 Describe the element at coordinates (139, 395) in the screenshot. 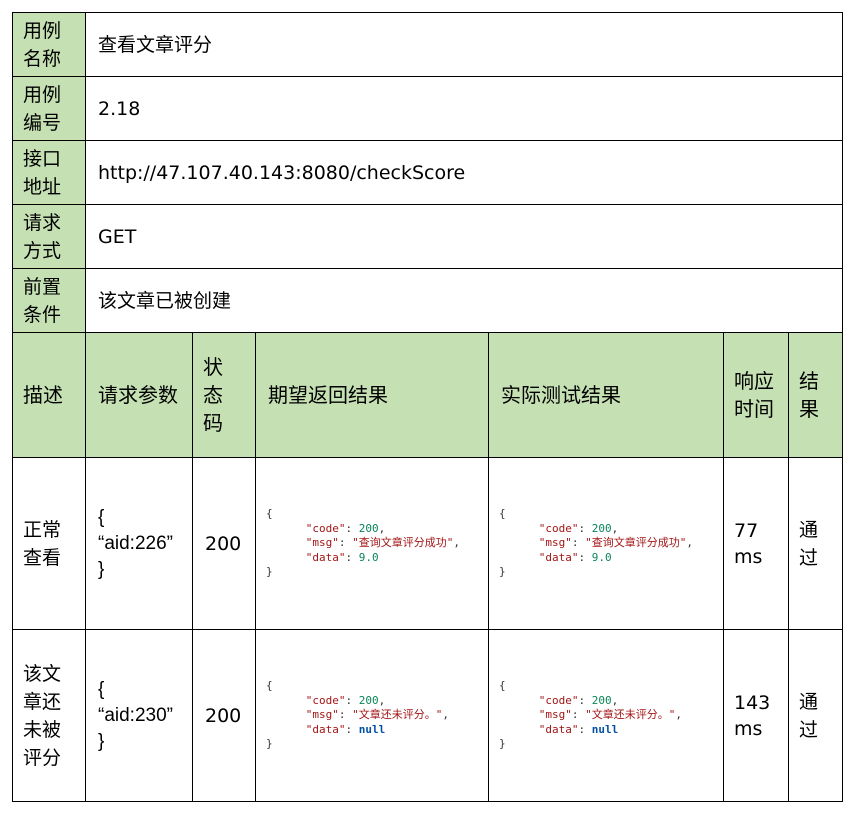

I see `header-params: 请求参数` at that location.